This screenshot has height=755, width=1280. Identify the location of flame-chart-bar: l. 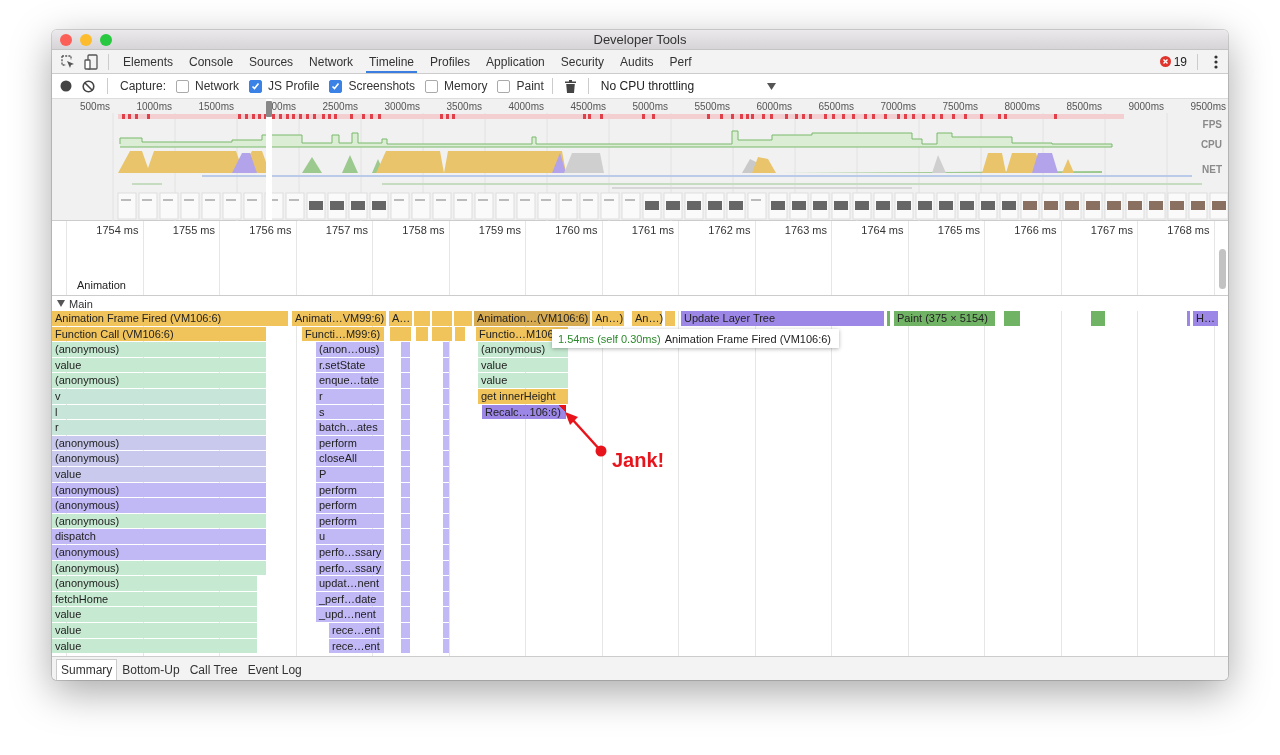
(159, 412).